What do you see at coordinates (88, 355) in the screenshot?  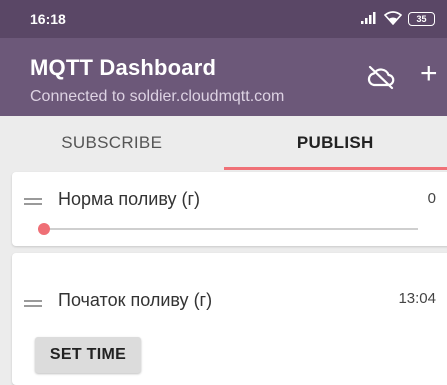 I see `set-time-button: SET TIME` at bounding box center [88, 355].